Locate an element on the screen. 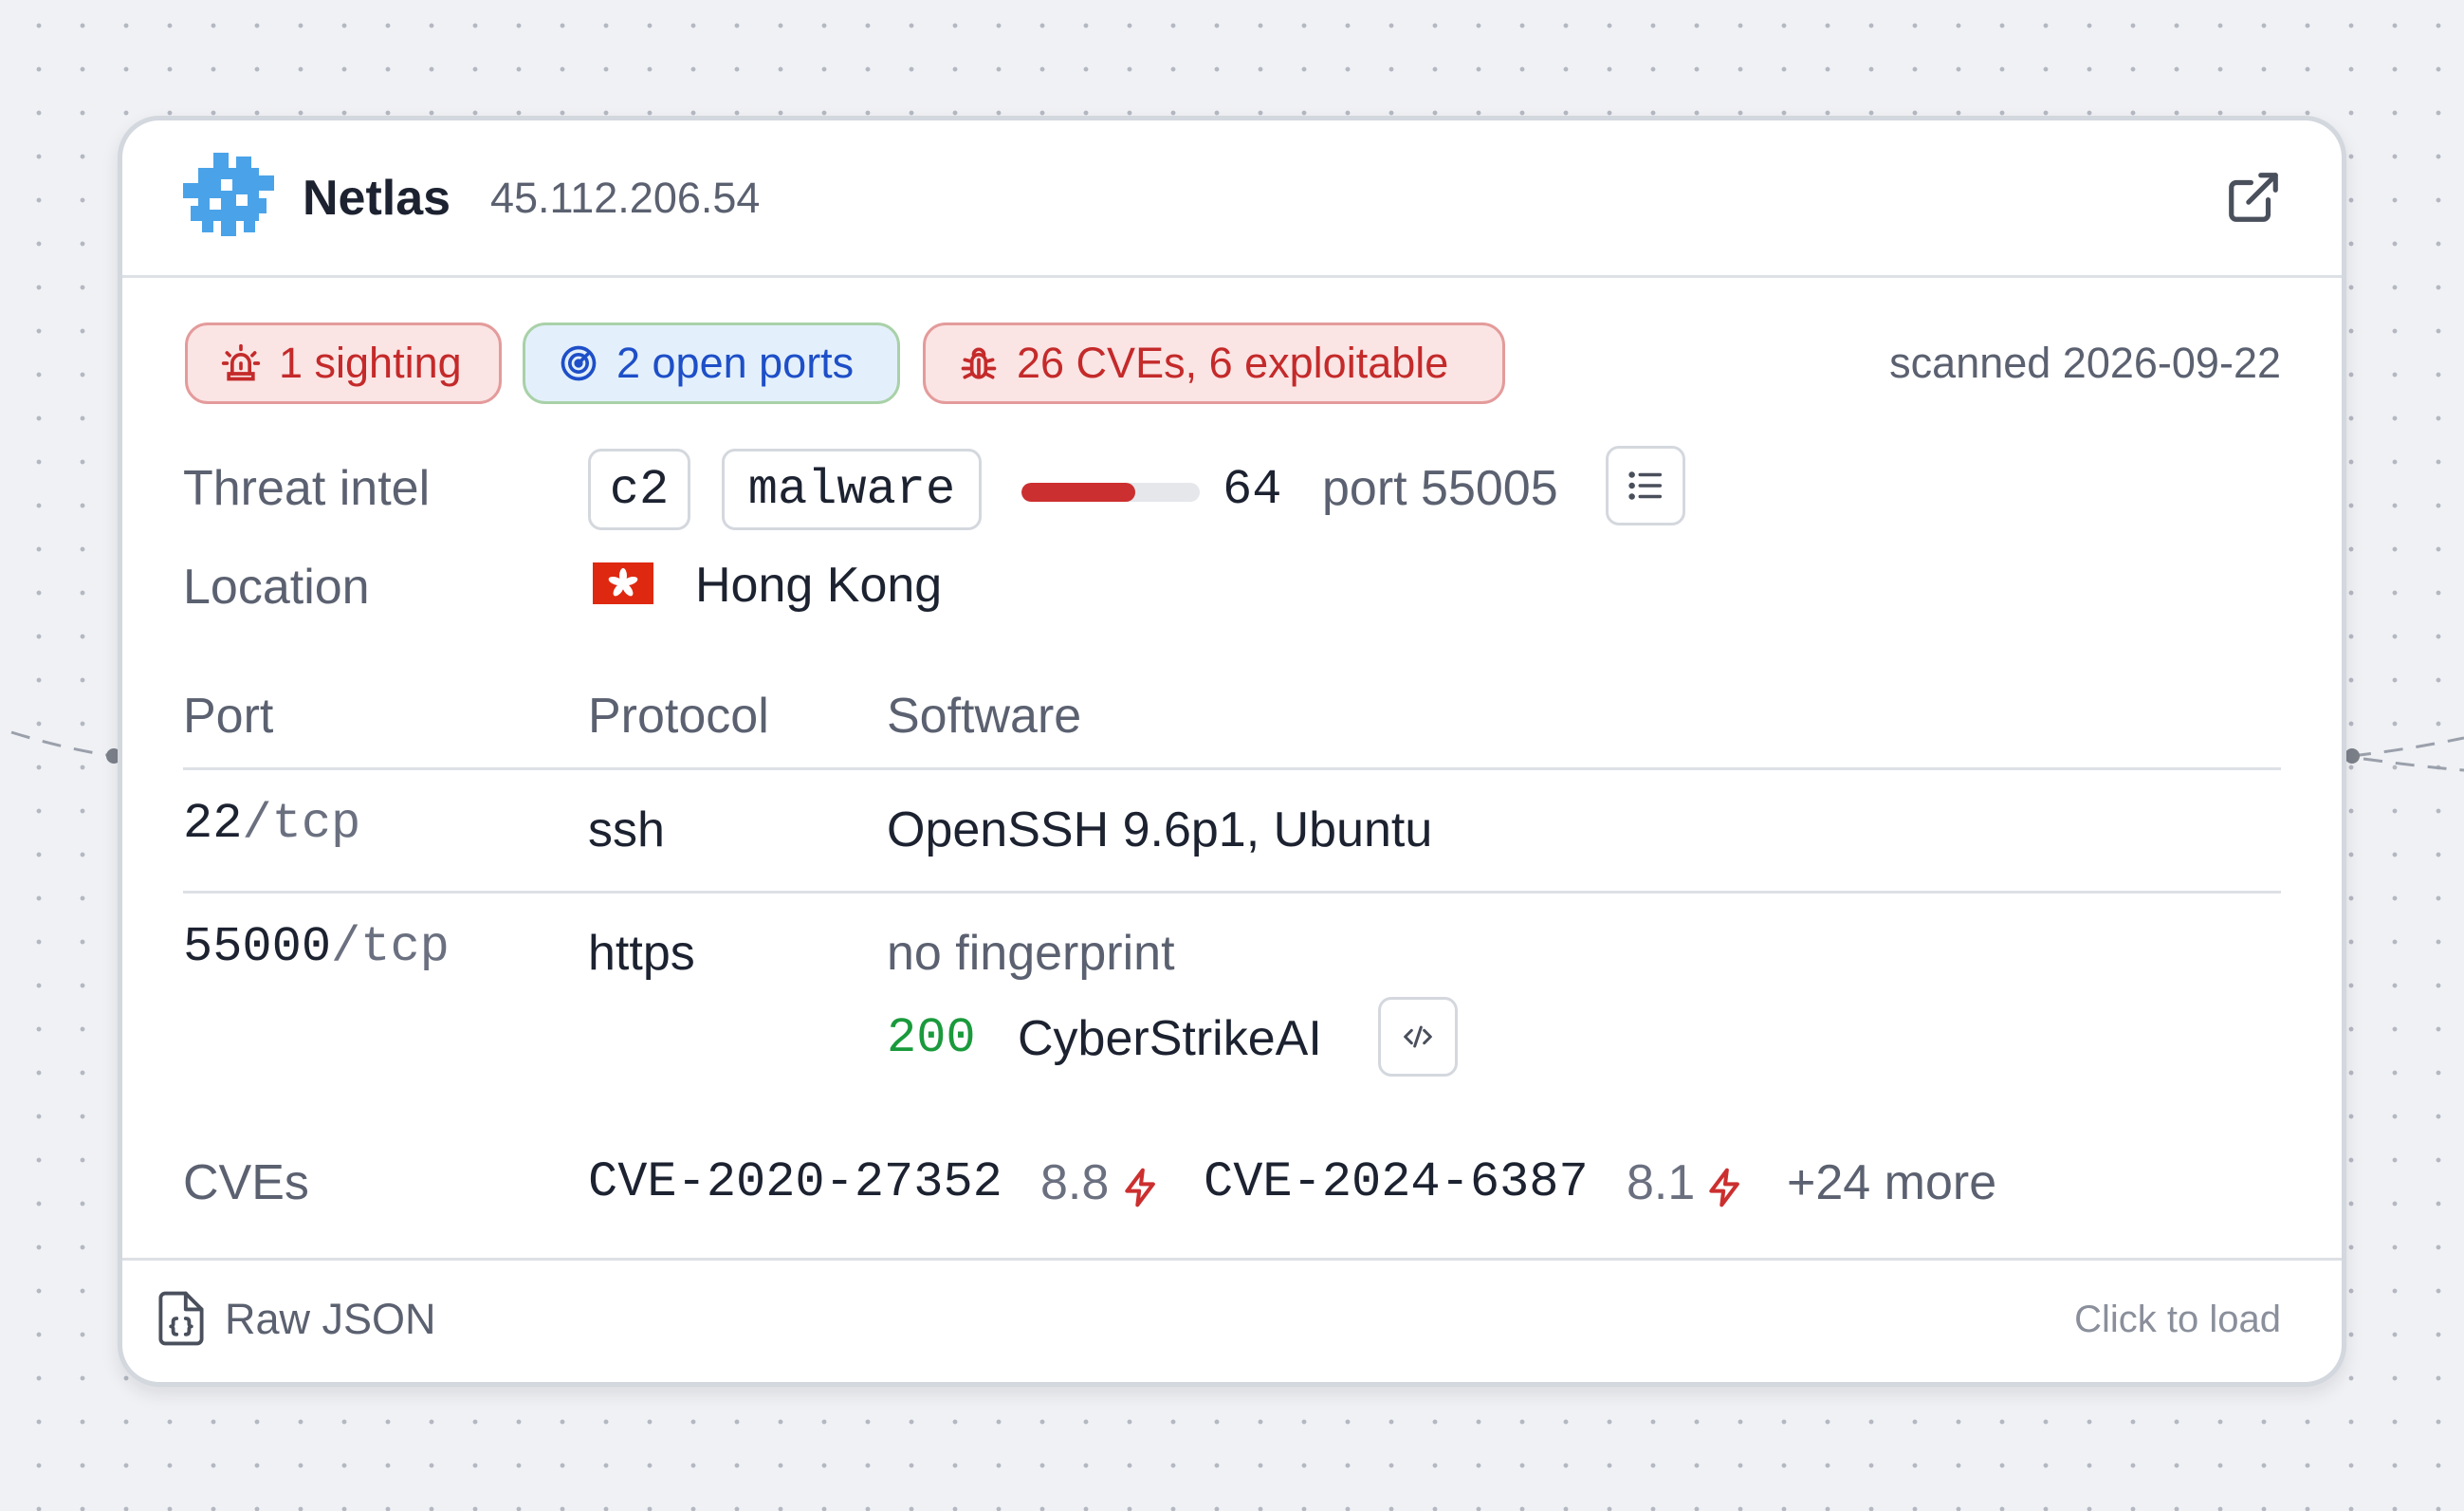 This screenshot has height=1511, width=2464. right-edge-handle is located at coordinates (2352, 756).